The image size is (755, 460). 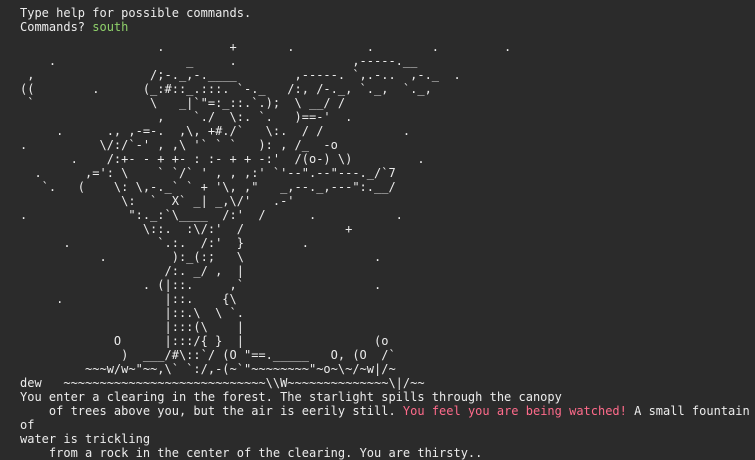 What do you see at coordinates (514, 411) in the screenshot?
I see `watched-warning: You feel you are being watched!` at bounding box center [514, 411].